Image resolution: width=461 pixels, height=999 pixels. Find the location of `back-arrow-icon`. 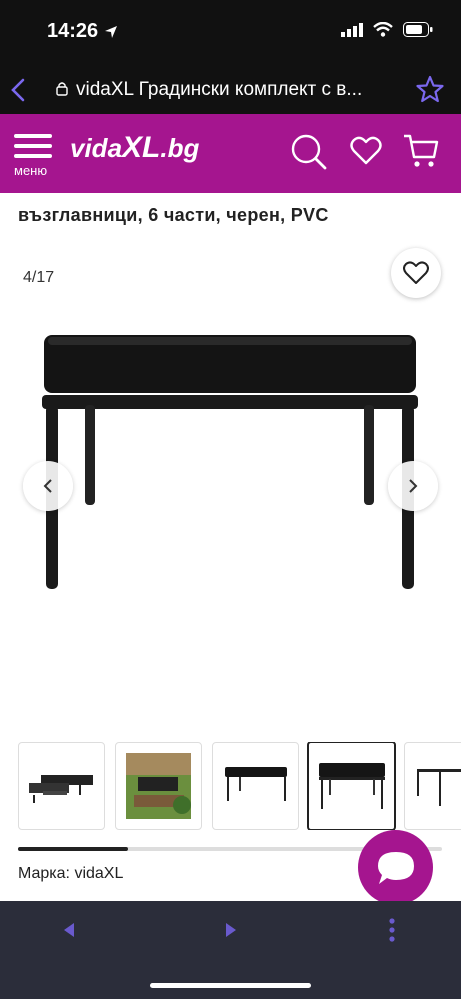

back-arrow-icon is located at coordinates (69, 930).